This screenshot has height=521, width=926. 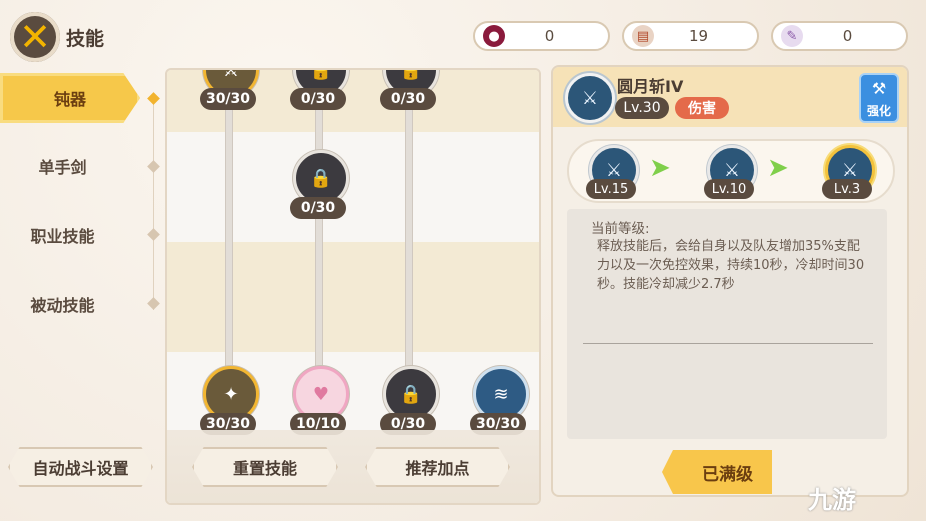 I want to click on tab-passive-skills-label: 被动技能, so click(x=62, y=305).